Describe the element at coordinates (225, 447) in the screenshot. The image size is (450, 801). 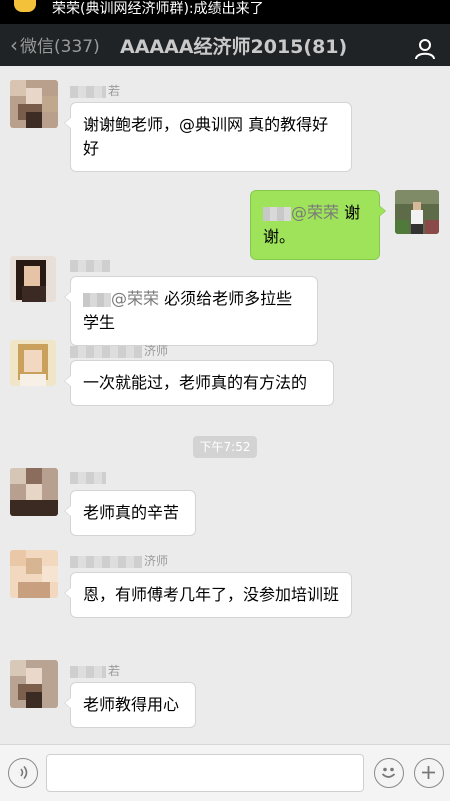
I see `timestamp-badge: 下午7:52` at that location.